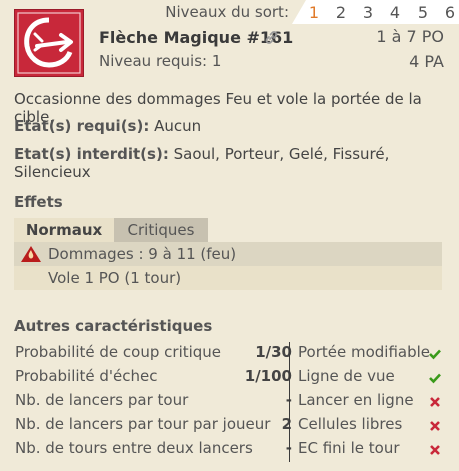 The height and width of the screenshot is (471, 459). I want to click on spell-icon, so click(49, 43).